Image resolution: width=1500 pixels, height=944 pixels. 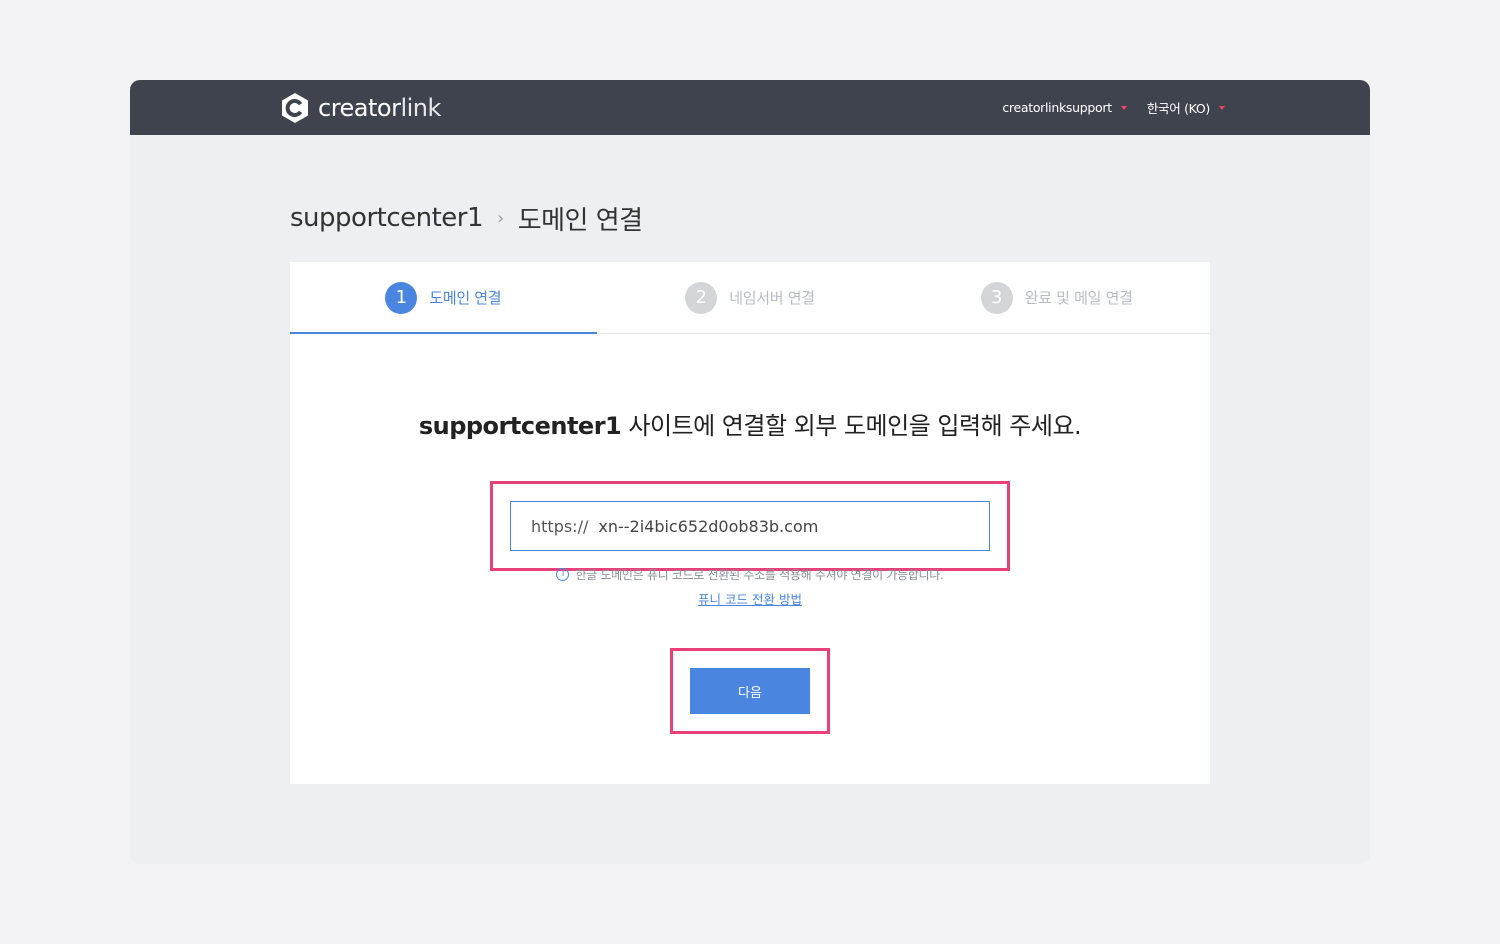 I want to click on step-tab-1: 1 도메인 연결, so click(x=443, y=298).